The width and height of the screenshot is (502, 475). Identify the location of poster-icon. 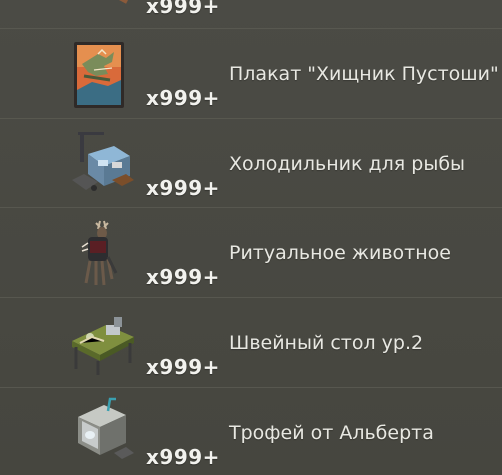
(99, 75).